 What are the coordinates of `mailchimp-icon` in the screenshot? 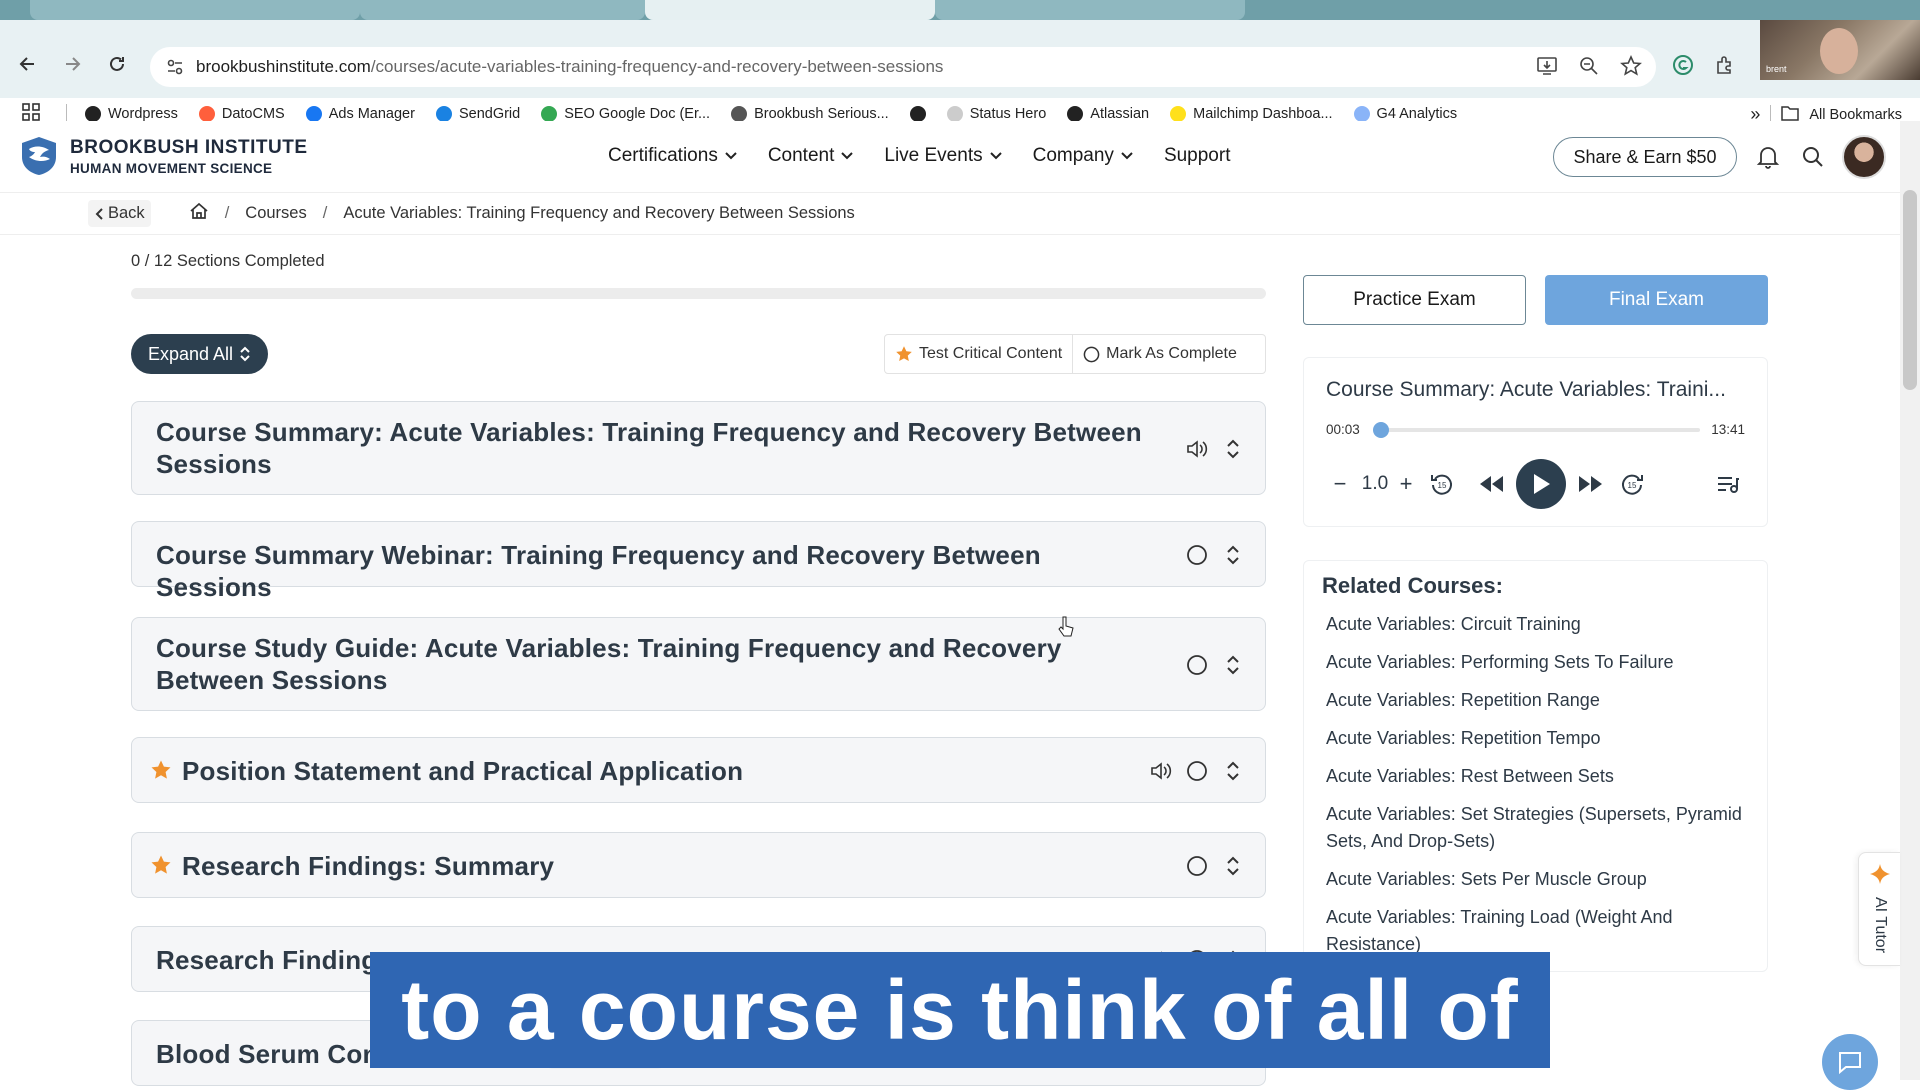 It's located at (1178, 114).